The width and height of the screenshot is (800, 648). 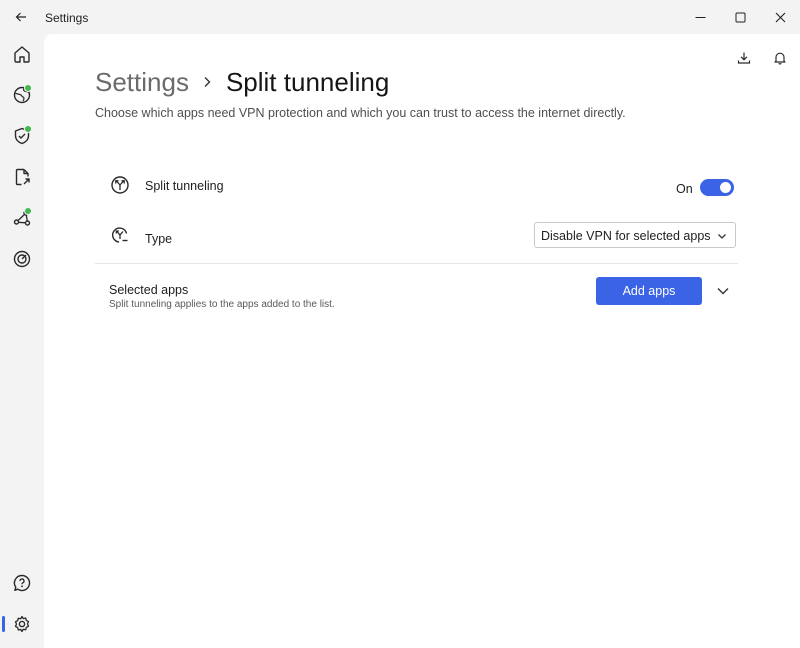 I want to click on add-apps-button: Add apps, so click(x=649, y=291).